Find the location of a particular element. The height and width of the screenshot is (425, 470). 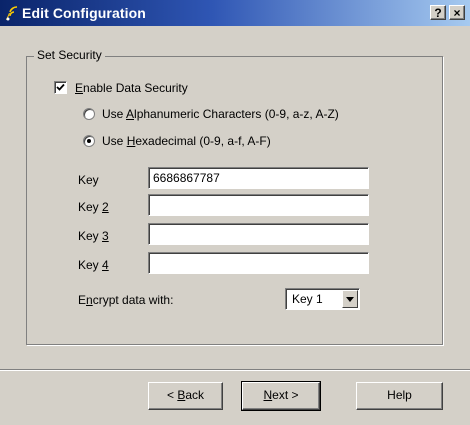

encrypt-key-value: Key 1 is located at coordinates (307, 299).